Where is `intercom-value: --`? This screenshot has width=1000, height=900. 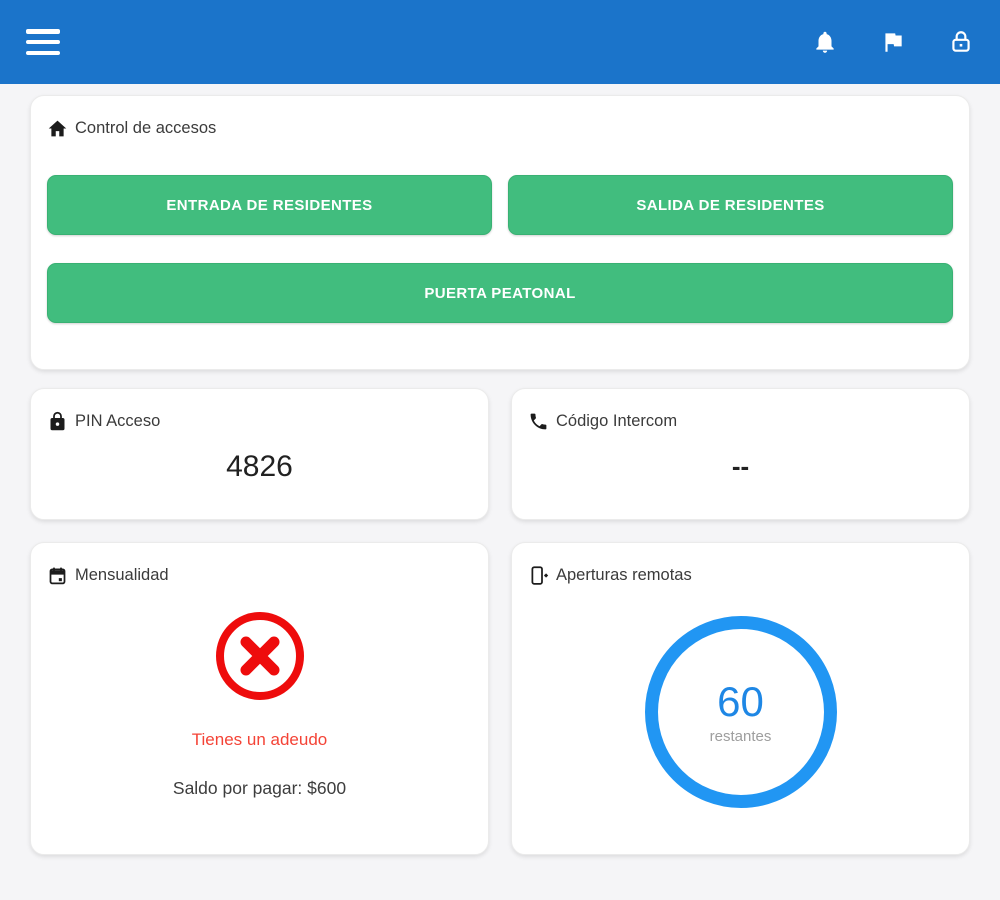
intercom-value: -- is located at coordinates (740, 466).